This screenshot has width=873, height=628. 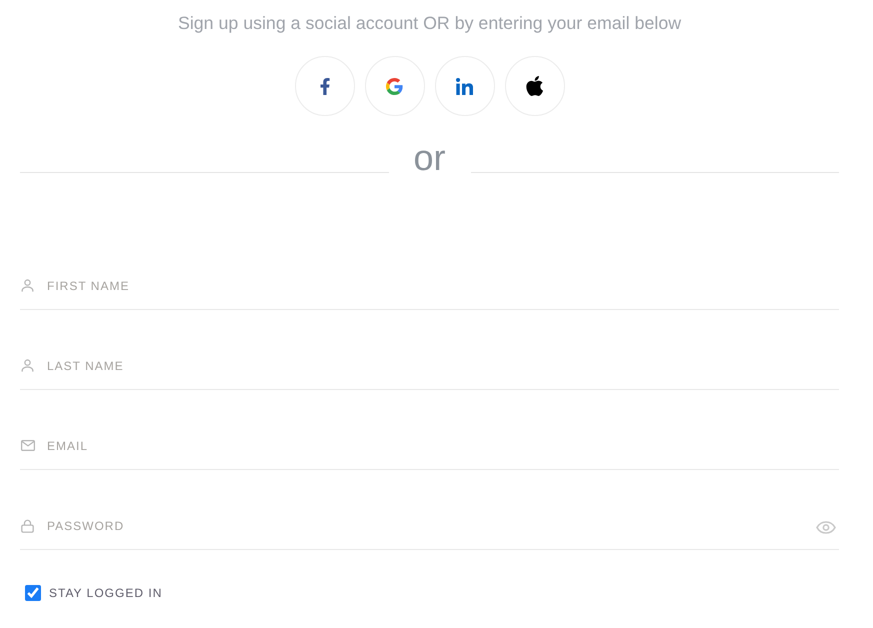 I want to click on mail-icon, so click(x=28, y=445).